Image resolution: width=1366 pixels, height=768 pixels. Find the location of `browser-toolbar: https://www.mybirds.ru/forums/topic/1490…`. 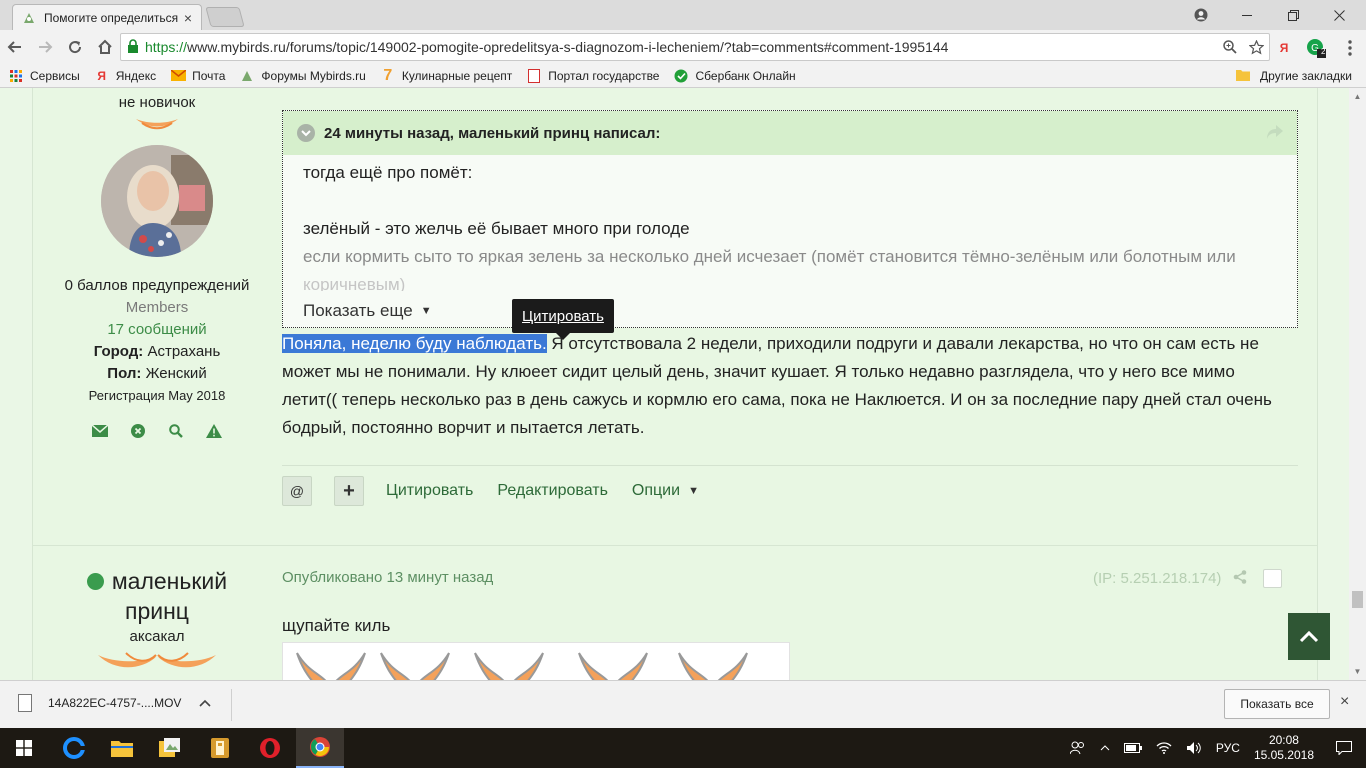

browser-toolbar: https://www.mybirds.ru/forums/topic/1490… is located at coordinates (683, 47).